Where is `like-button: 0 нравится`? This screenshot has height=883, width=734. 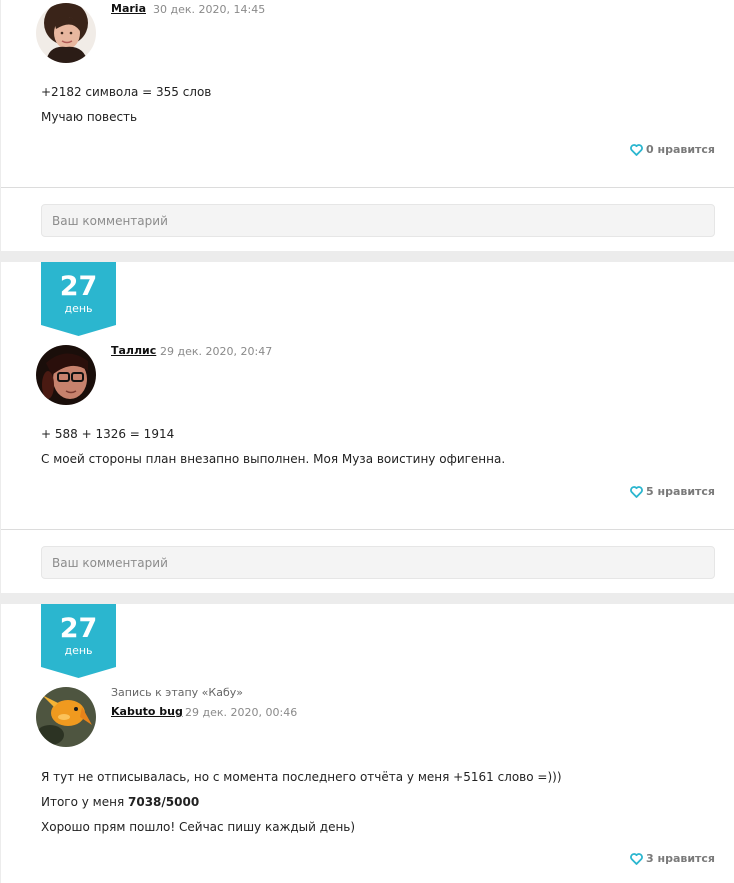
like-button: 0 нравится is located at coordinates (672, 149).